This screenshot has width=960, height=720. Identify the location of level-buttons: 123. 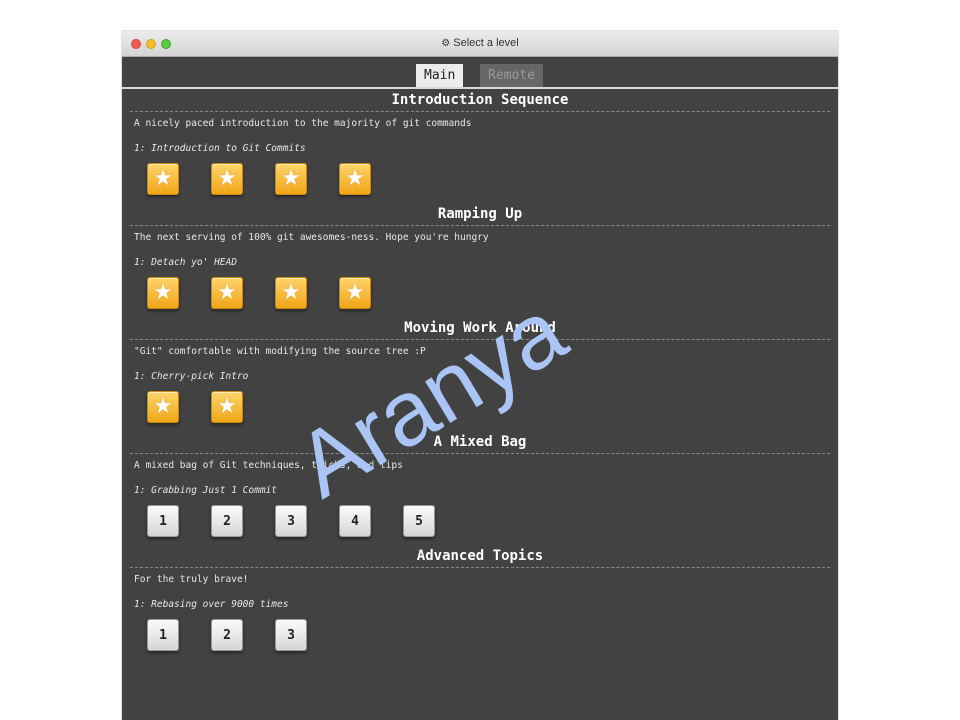
(480, 639).